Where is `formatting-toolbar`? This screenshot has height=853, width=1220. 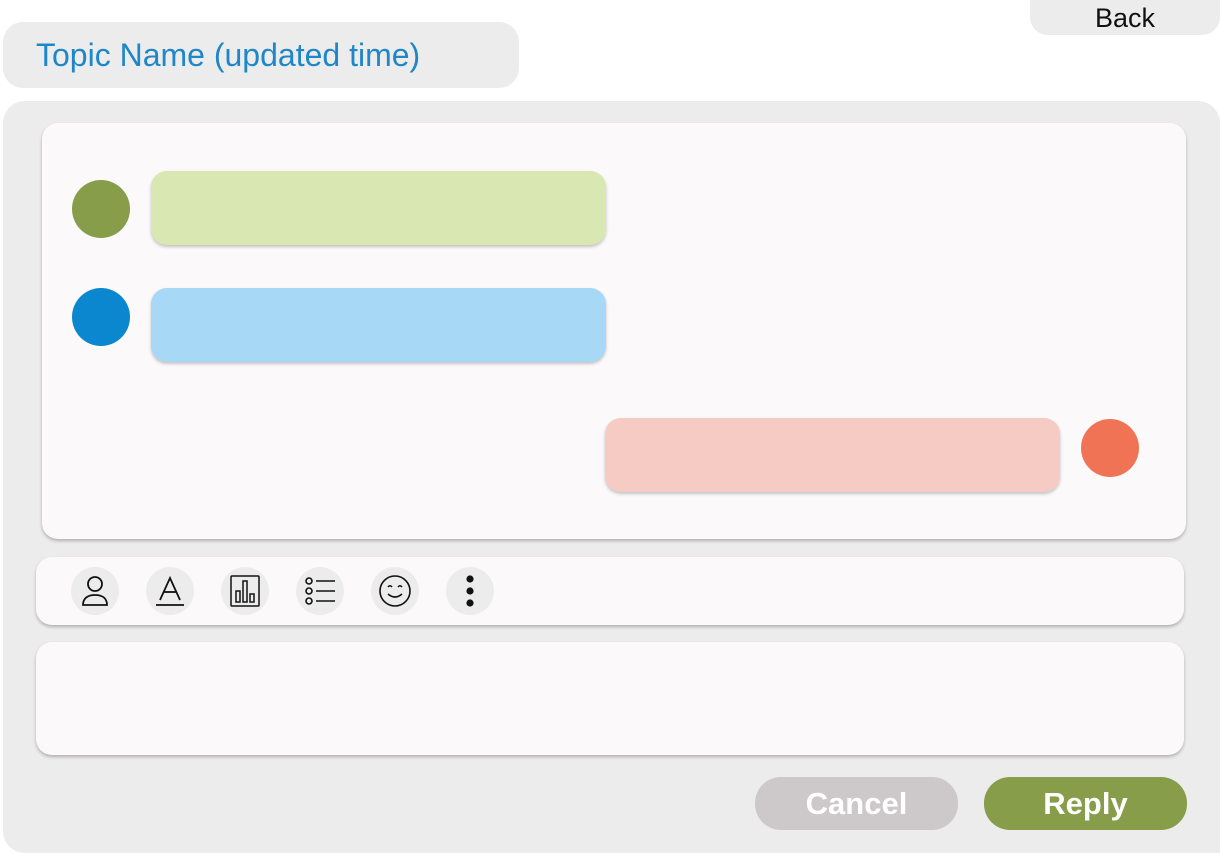
formatting-toolbar is located at coordinates (610, 591).